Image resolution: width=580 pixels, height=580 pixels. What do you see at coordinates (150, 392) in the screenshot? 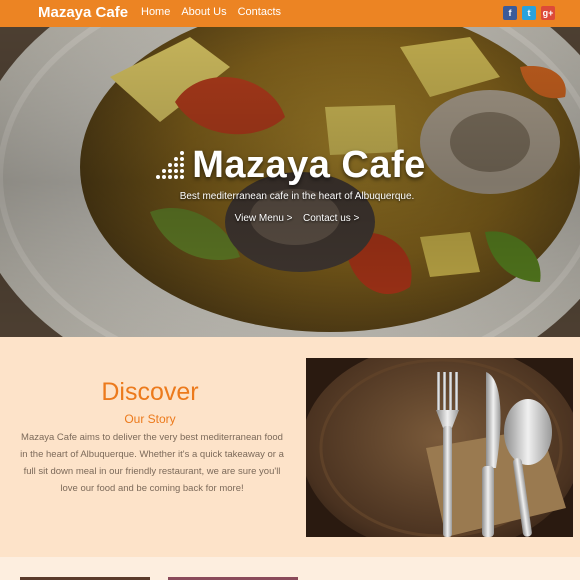
I see `discover-heading: Discover` at bounding box center [150, 392].